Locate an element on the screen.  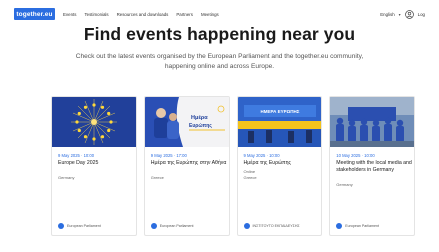
nav-item-partners: Partners is located at coordinates (184, 14).